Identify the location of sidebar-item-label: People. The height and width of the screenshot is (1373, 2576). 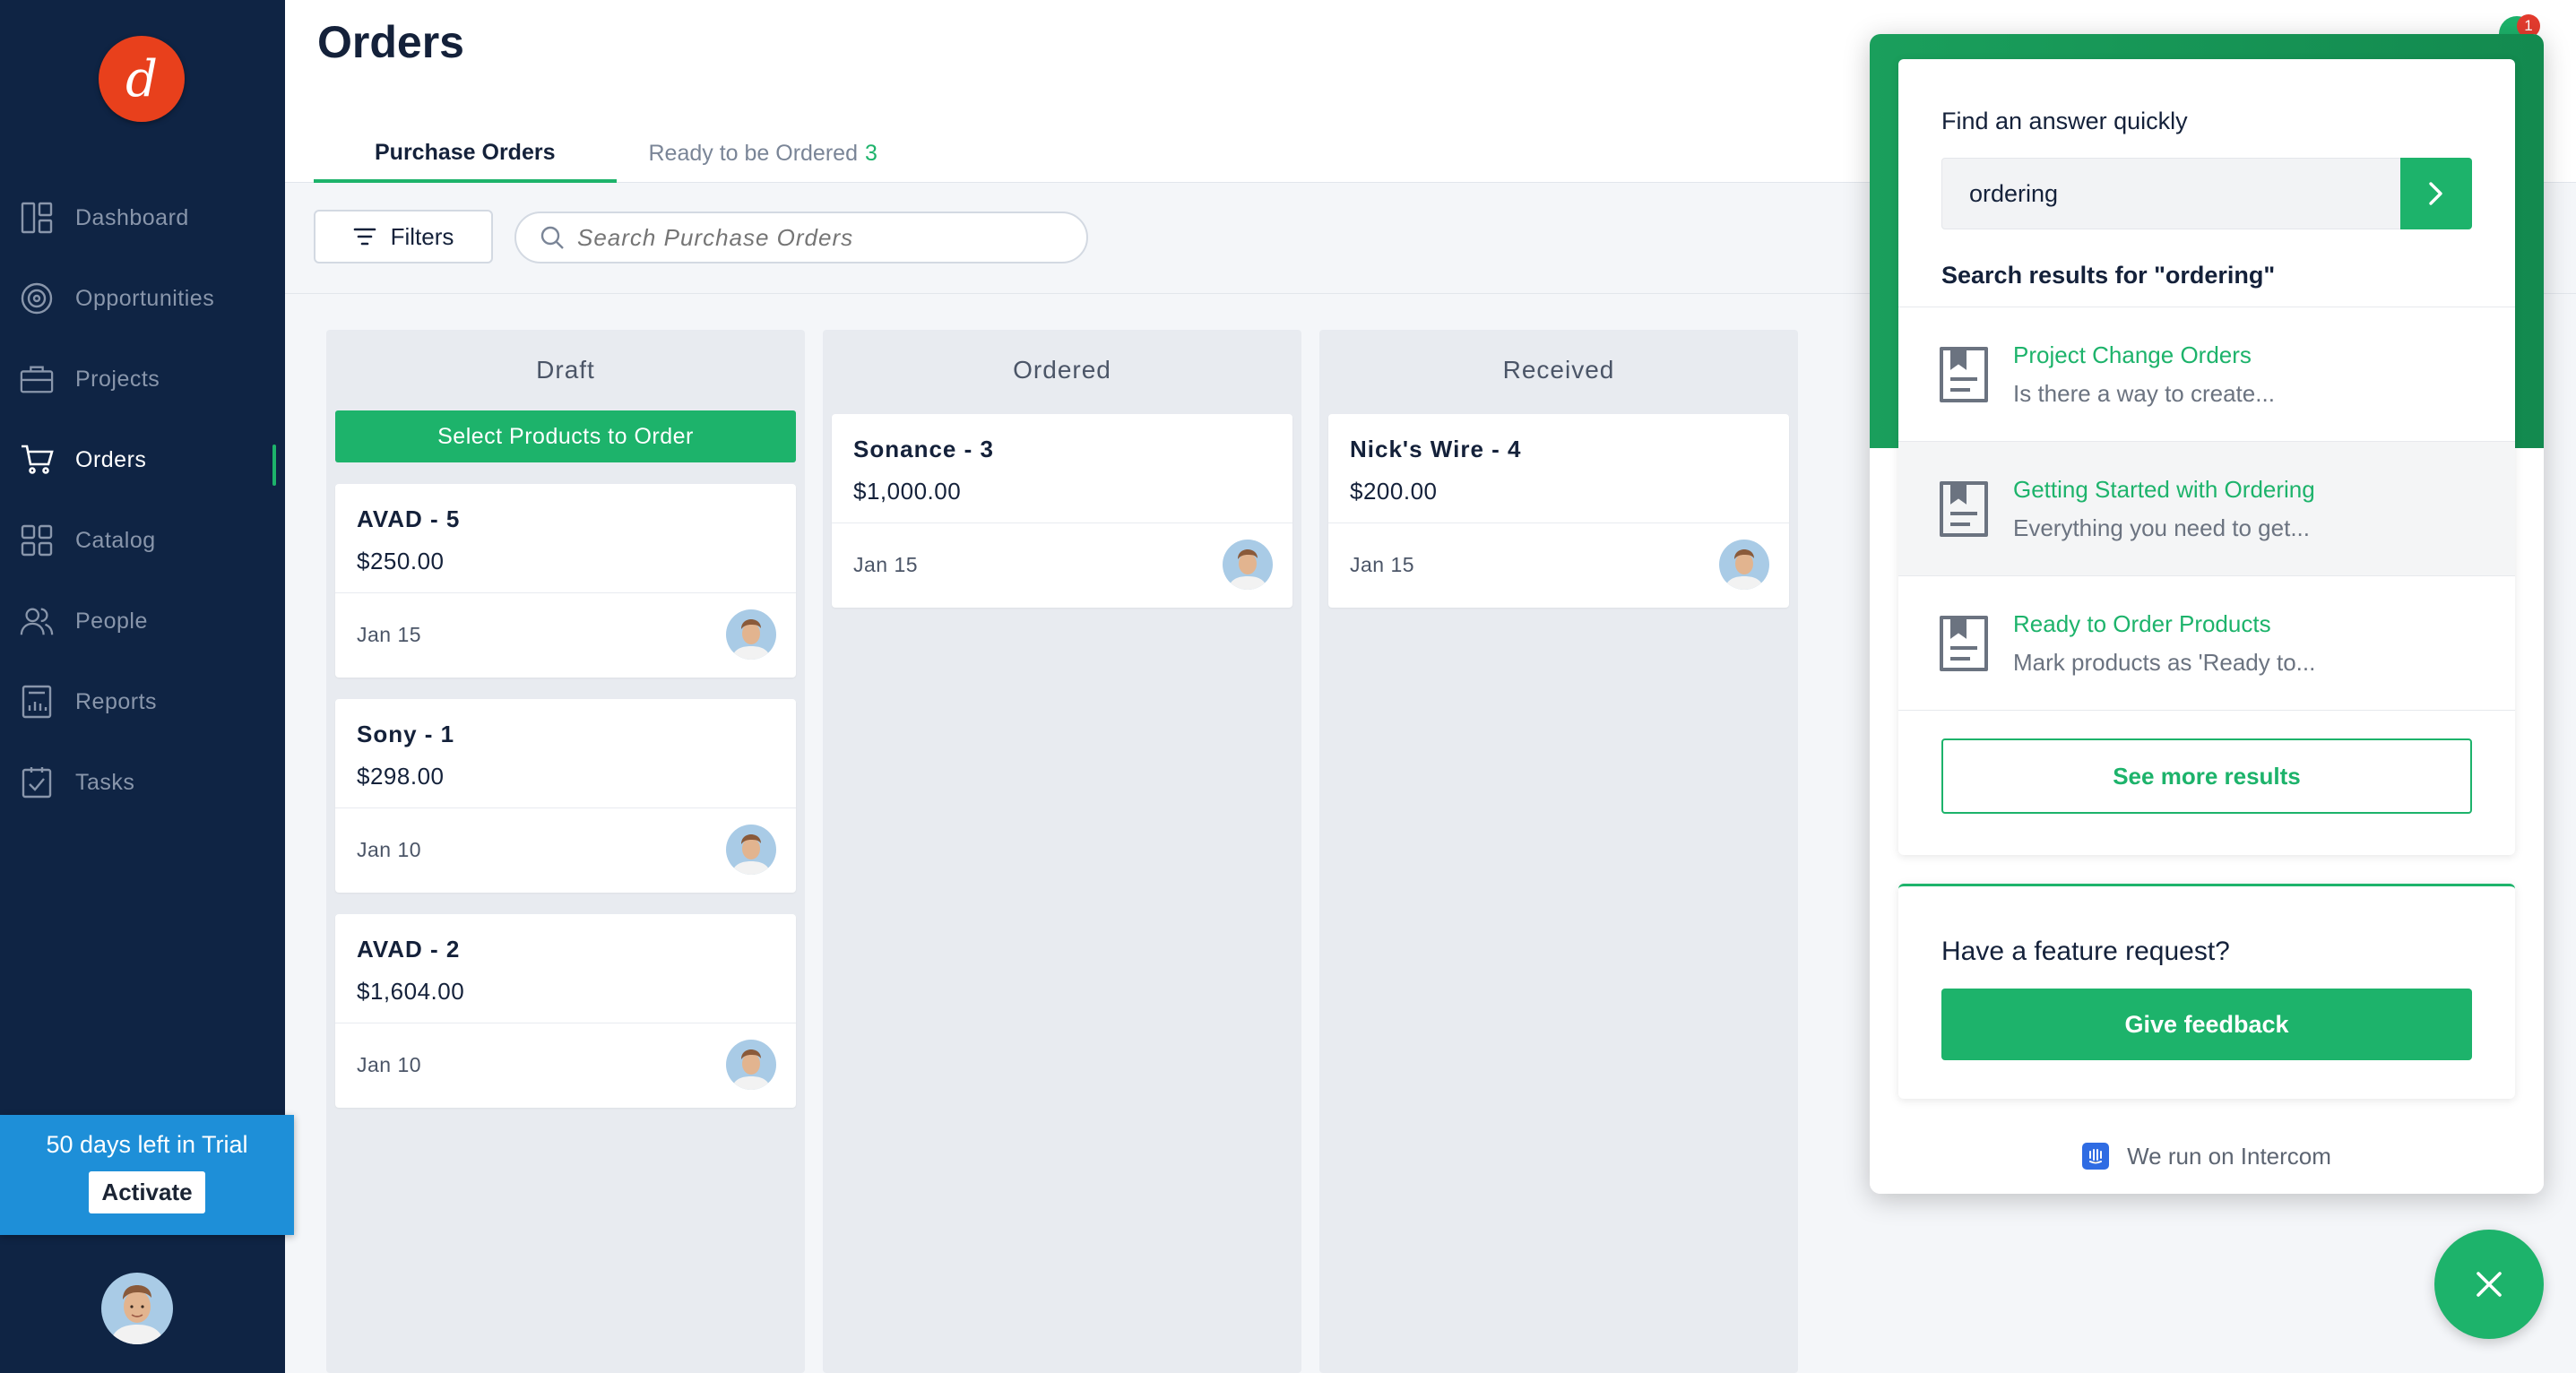
(111, 621).